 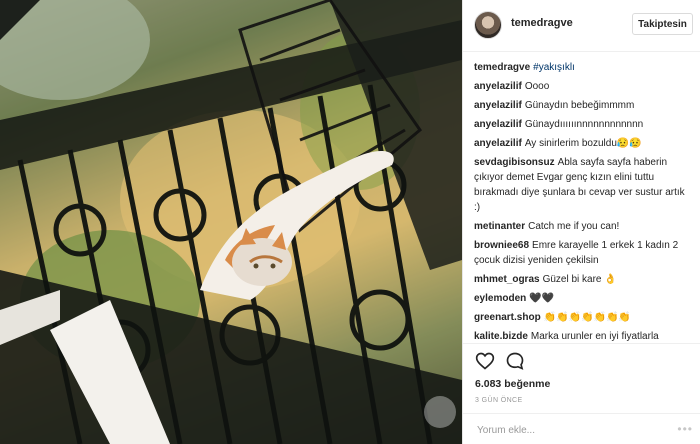 I want to click on comment-input, so click(x=577, y=430).